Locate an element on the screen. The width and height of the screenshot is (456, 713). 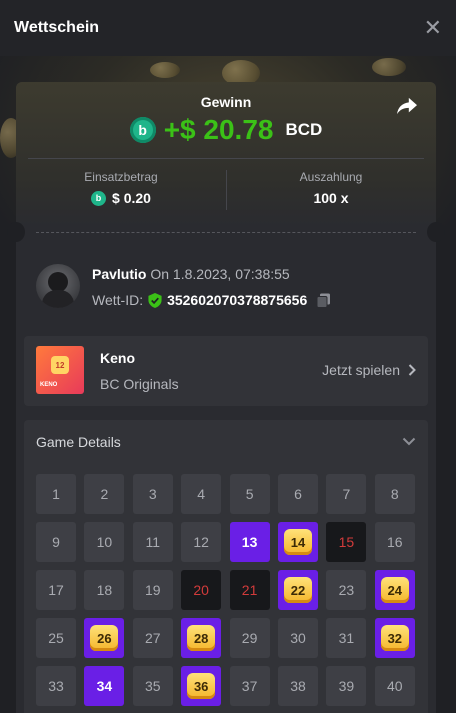
shield-check-icon is located at coordinates (155, 300).